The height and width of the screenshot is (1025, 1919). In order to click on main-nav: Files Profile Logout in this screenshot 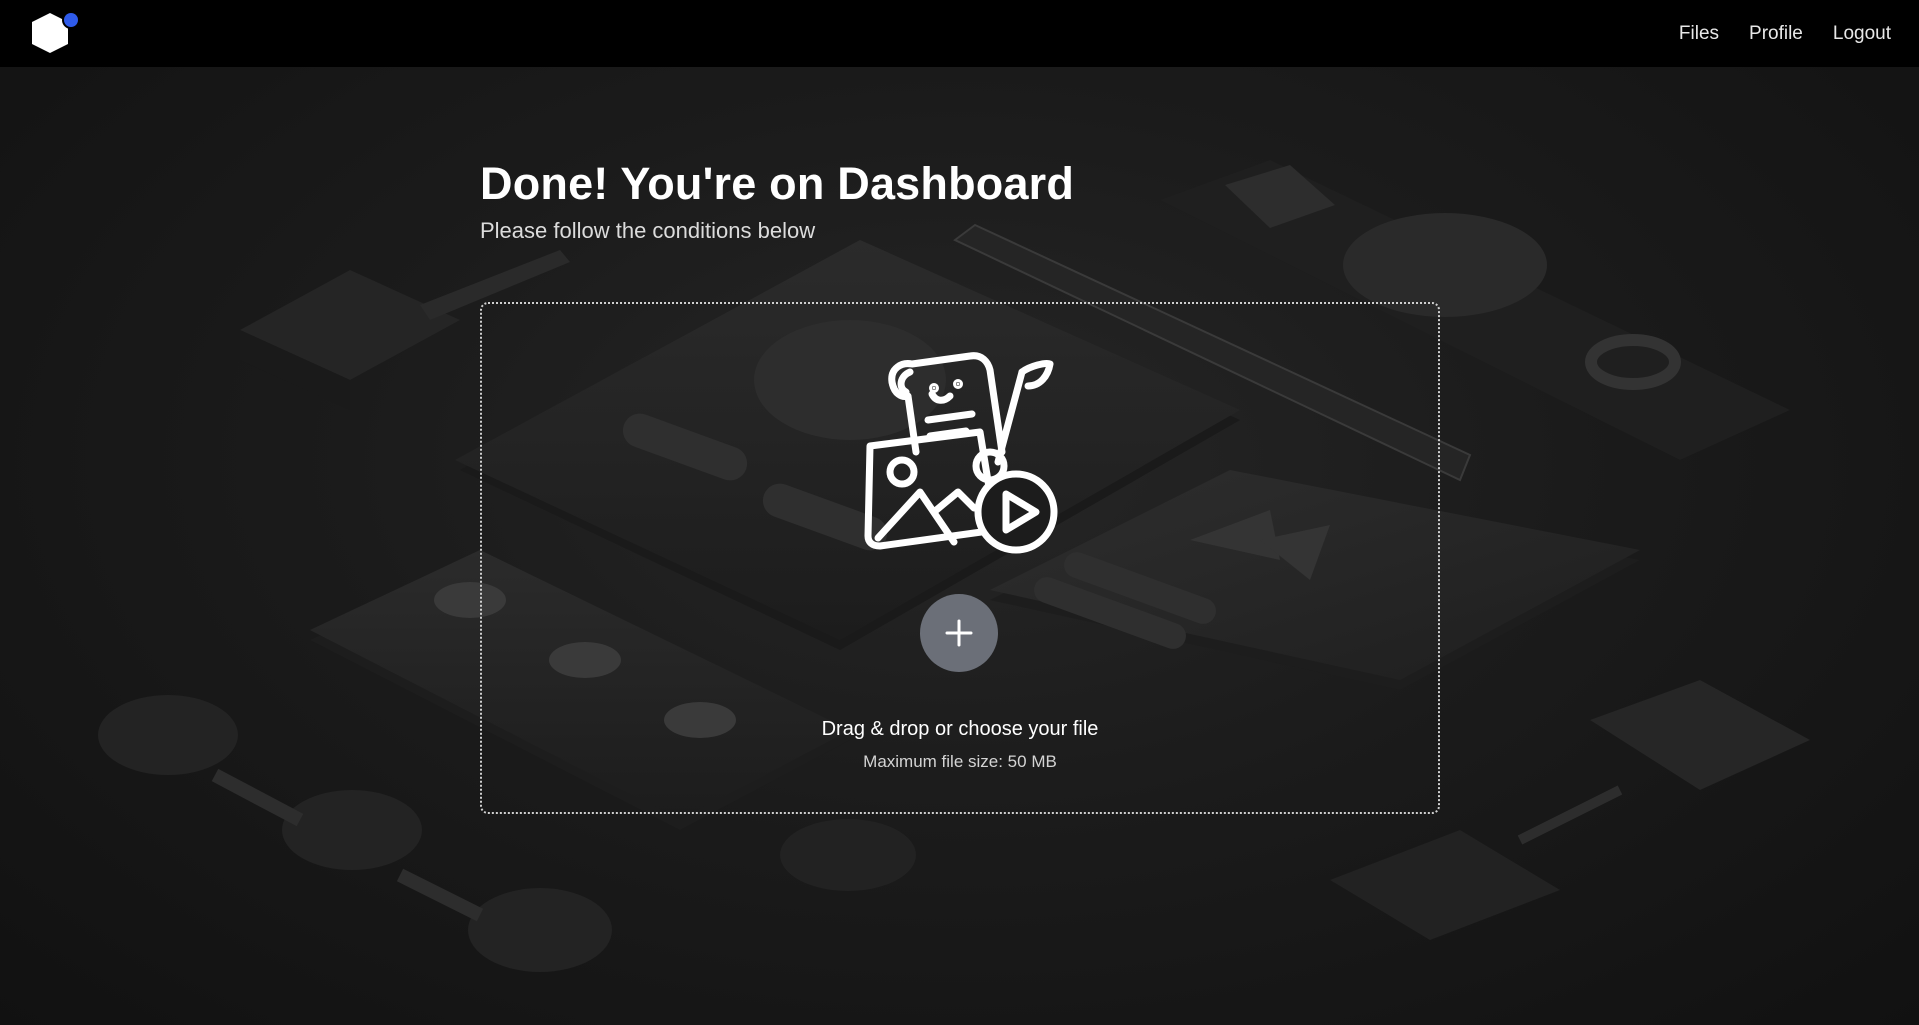, I will do `click(1785, 33)`.